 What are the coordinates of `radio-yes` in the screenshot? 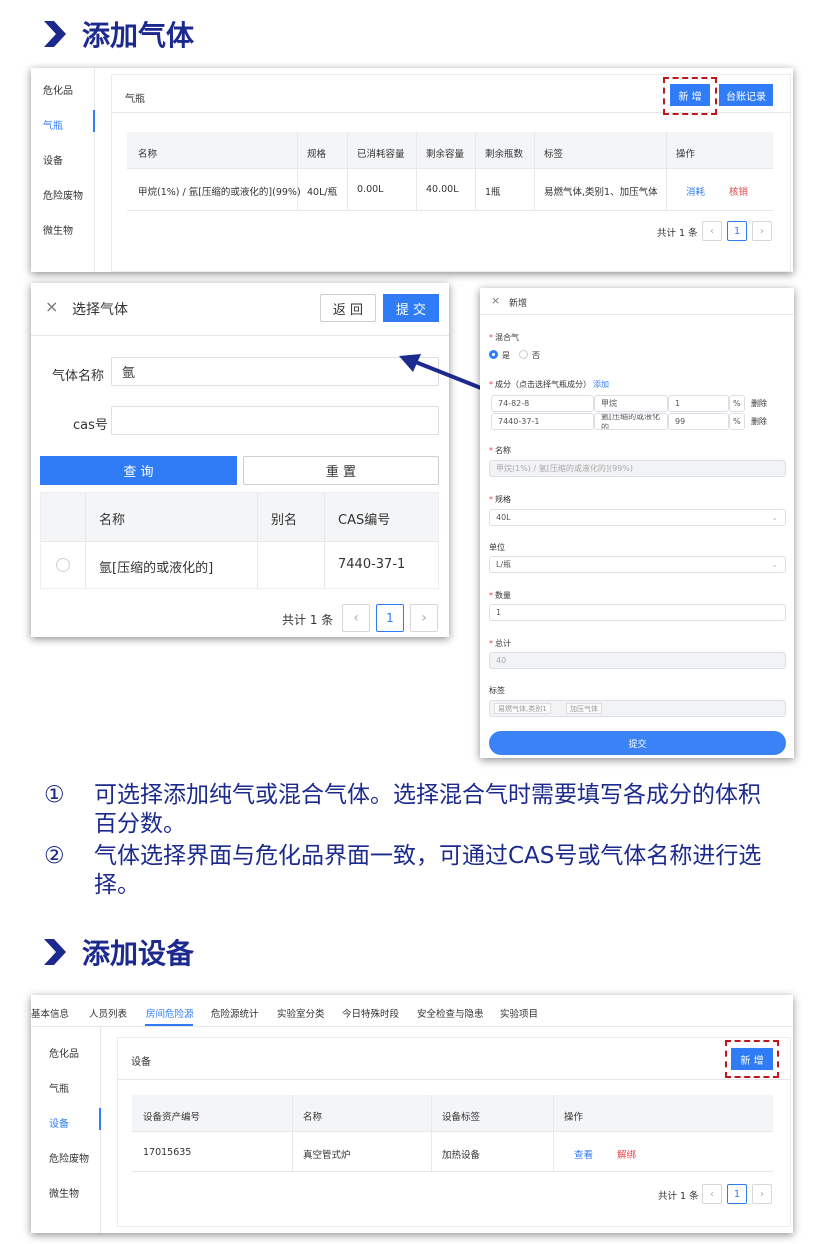 It's located at (493, 354).